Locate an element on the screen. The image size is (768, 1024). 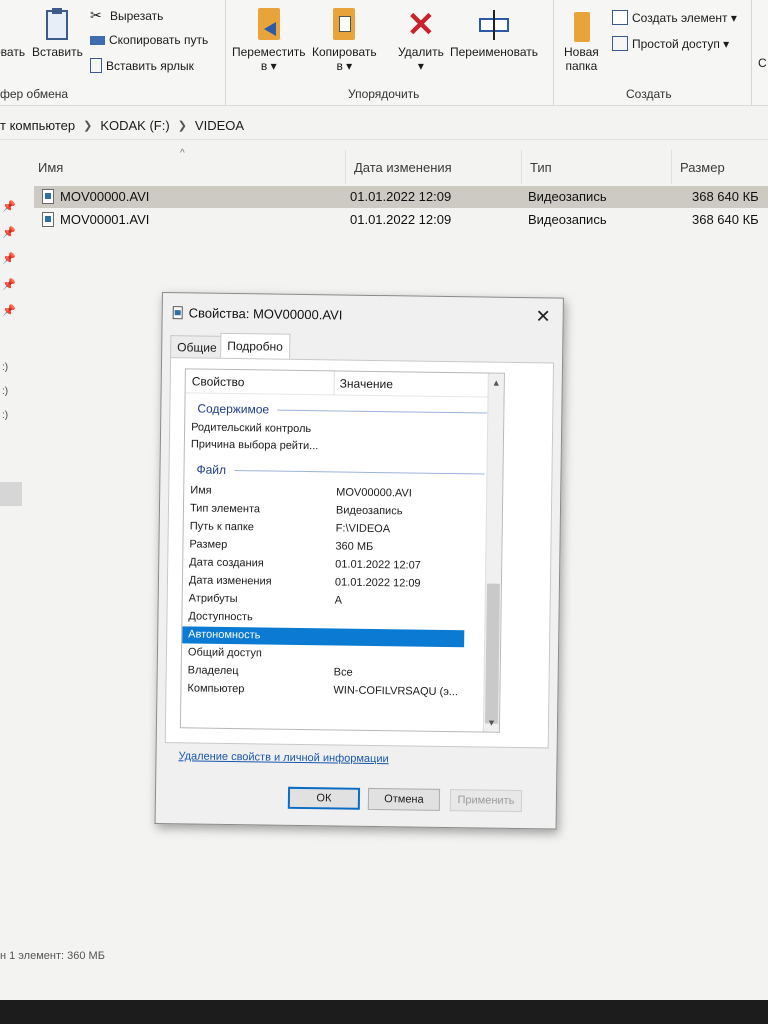
rename-button: Переименовать is located at coordinates (494, 33).